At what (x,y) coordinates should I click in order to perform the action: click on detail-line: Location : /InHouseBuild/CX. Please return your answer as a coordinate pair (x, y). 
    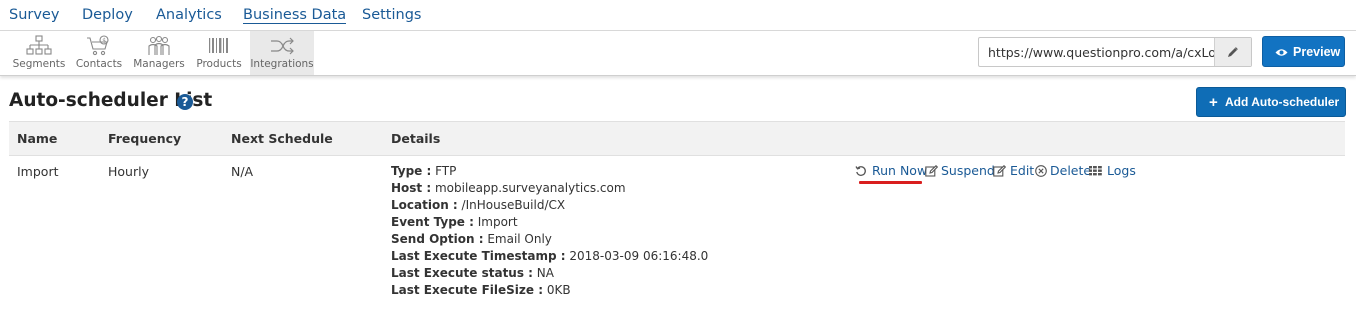
    Looking at the image, I should click on (478, 205).